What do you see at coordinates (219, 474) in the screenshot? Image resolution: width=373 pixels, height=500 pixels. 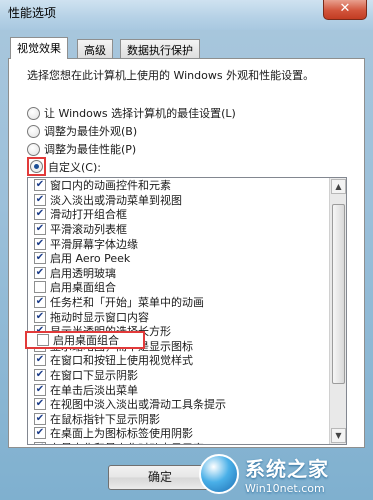 I see `watermark-logo-icon` at bounding box center [219, 474].